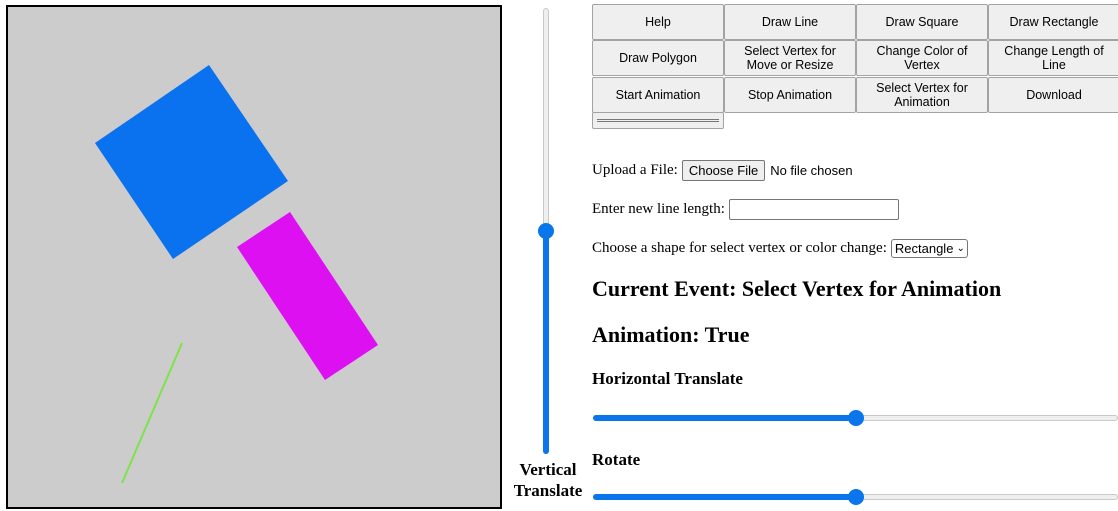 The image size is (1118, 511). I want to click on empty-button-bar, so click(658, 120).